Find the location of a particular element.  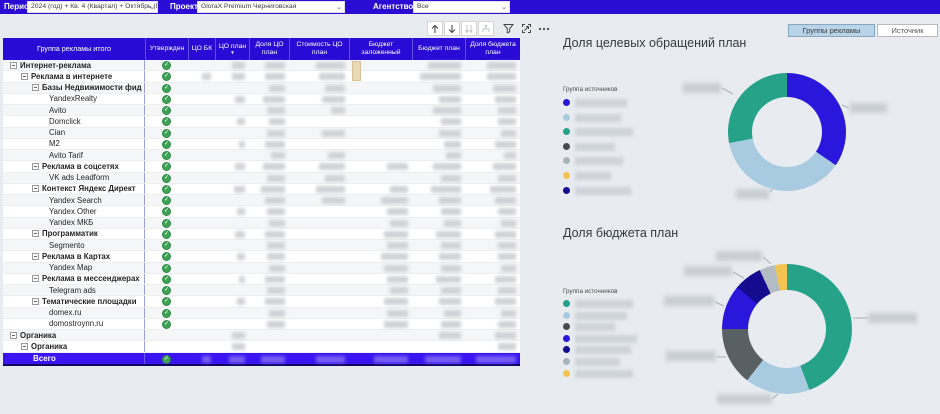

row-label-cell: Реклама в соцсетях is located at coordinates (74, 166).